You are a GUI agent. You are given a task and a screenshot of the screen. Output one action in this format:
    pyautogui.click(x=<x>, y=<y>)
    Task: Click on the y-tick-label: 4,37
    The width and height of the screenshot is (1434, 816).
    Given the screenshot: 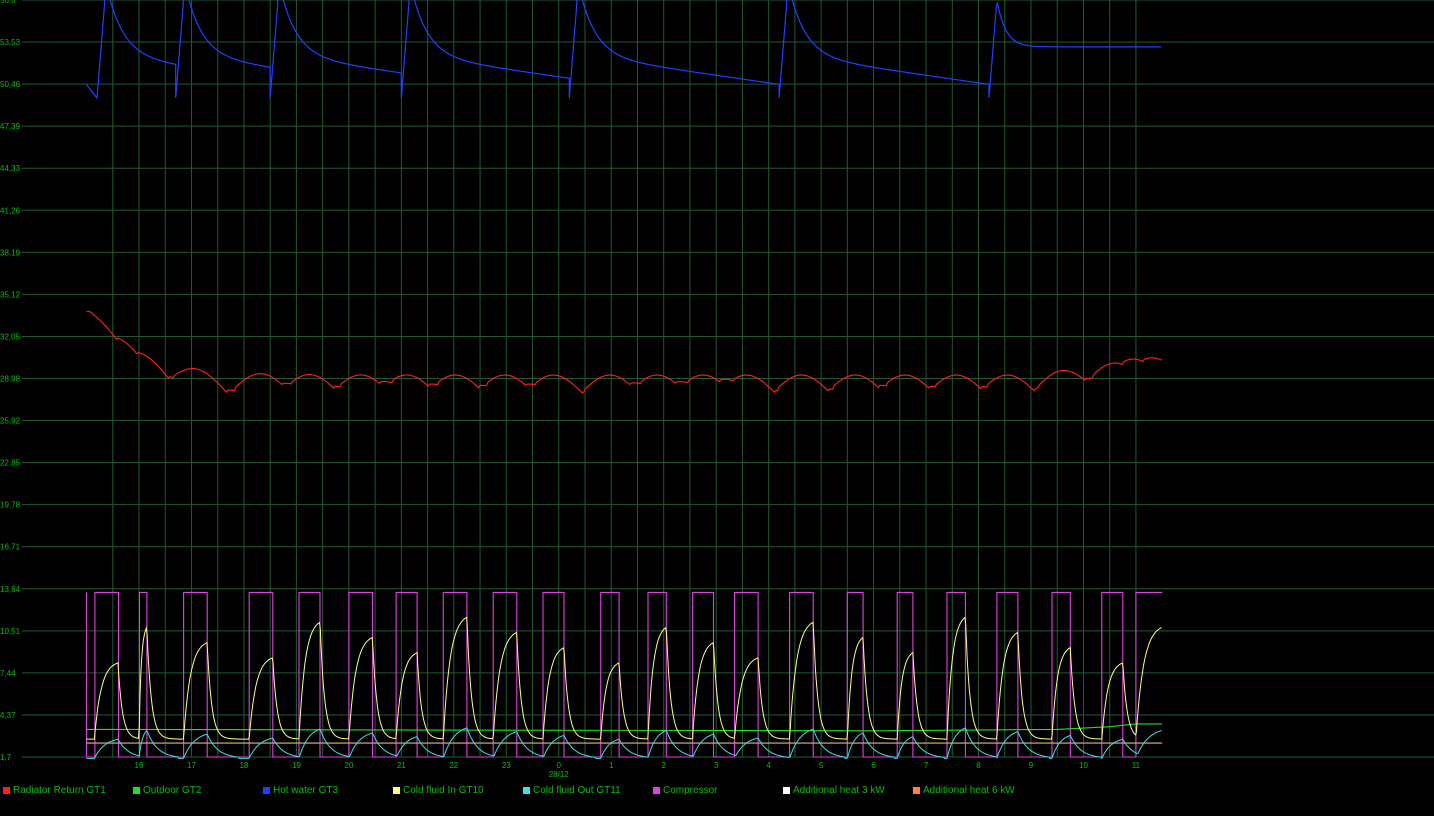 What is the action you would take?
    pyautogui.click(x=8, y=715)
    